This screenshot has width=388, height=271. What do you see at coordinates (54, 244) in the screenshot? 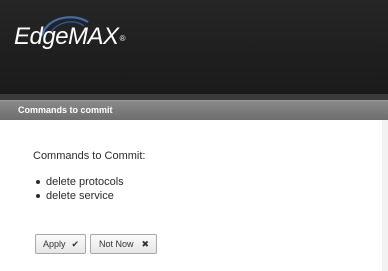
I see `apply-button-label: Apply` at bounding box center [54, 244].